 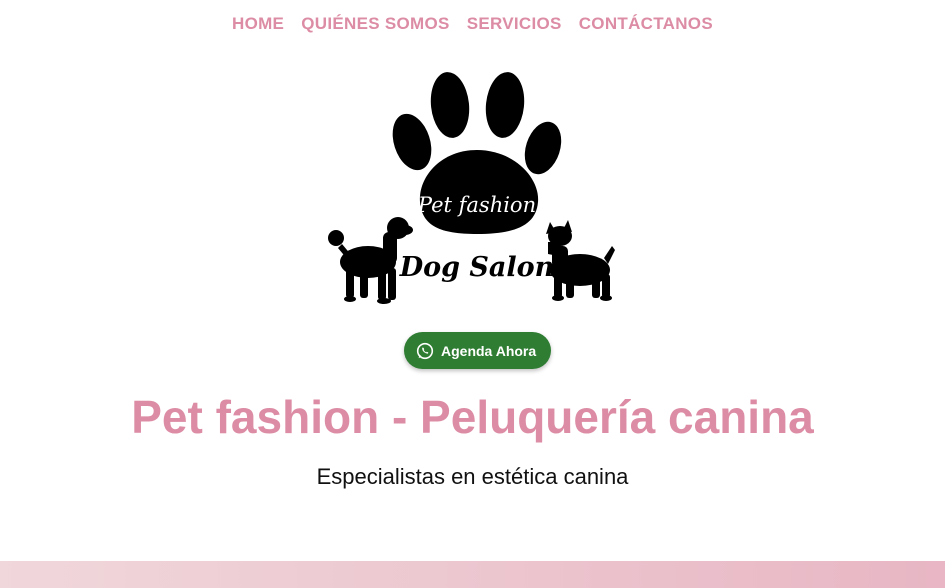 What do you see at coordinates (472, 574) in the screenshot?
I see `pink-gradient-band` at bounding box center [472, 574].